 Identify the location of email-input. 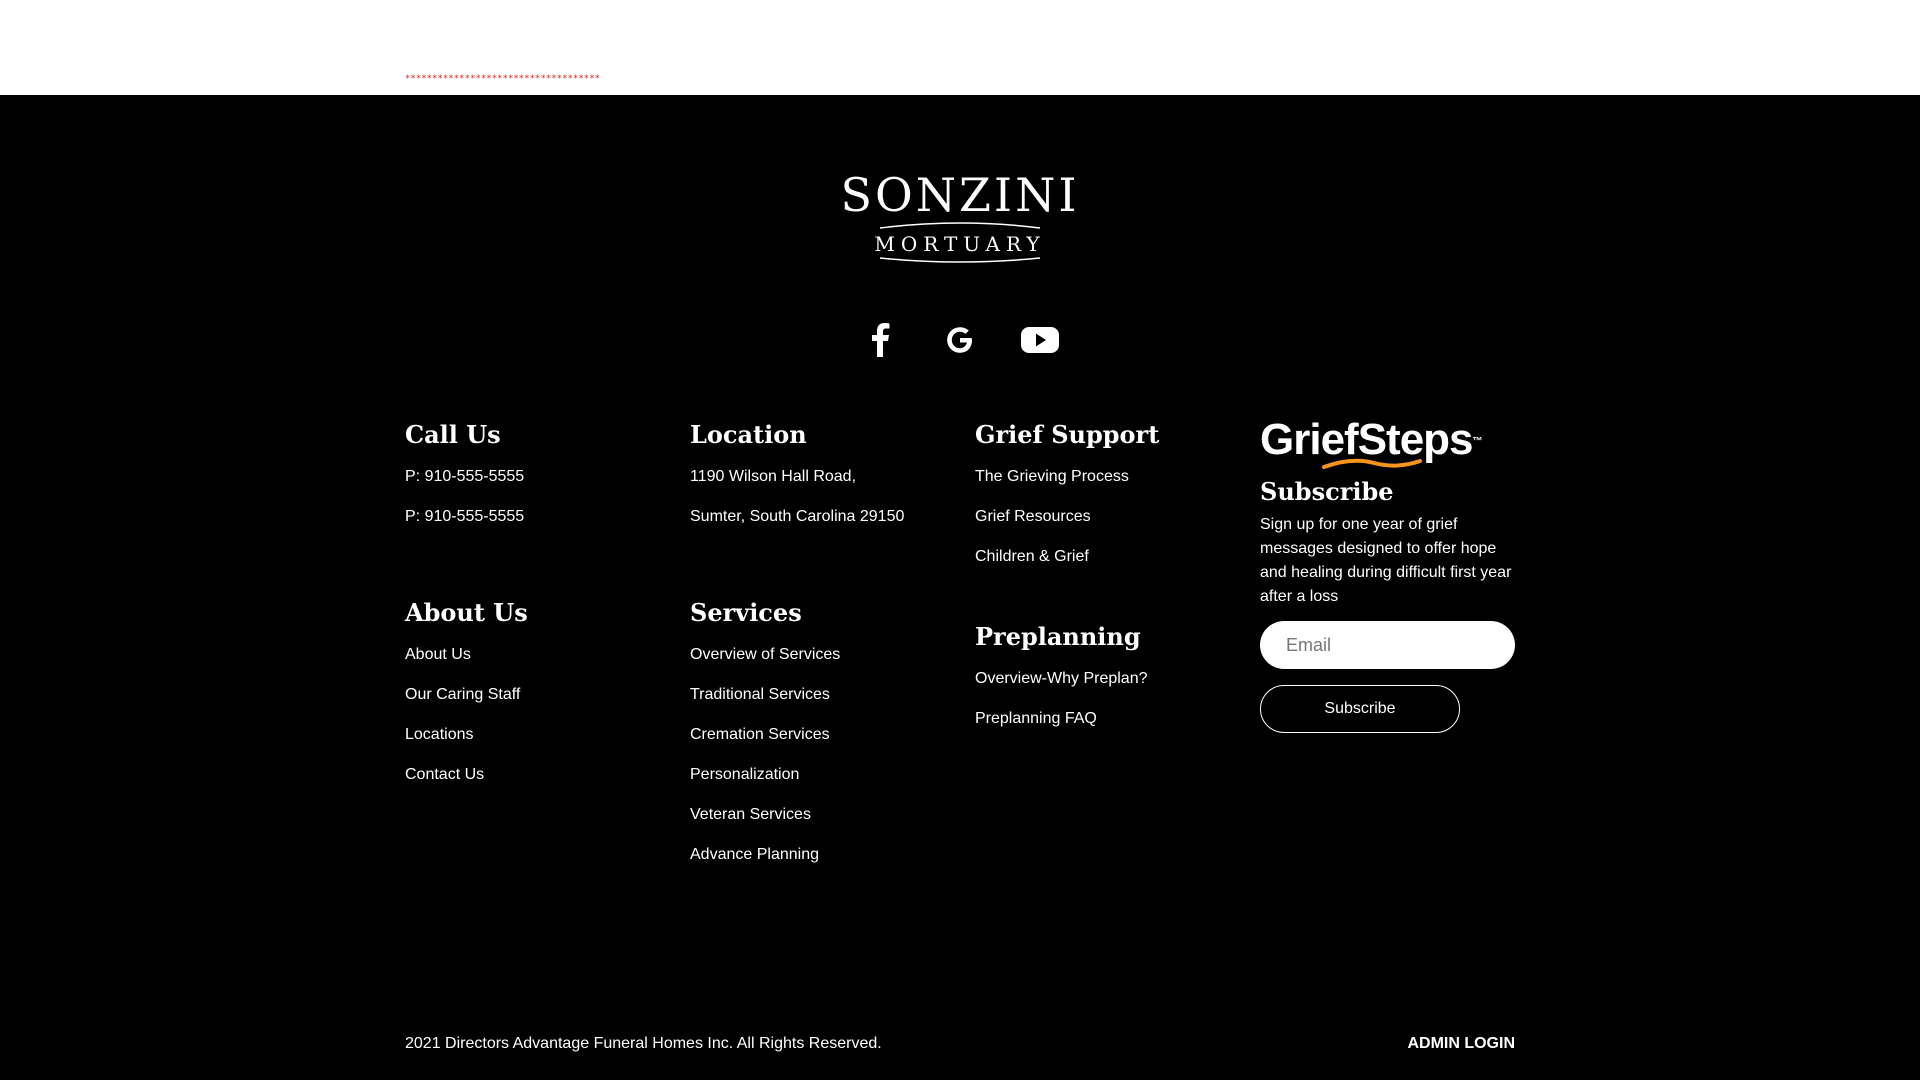
(1387, 645).